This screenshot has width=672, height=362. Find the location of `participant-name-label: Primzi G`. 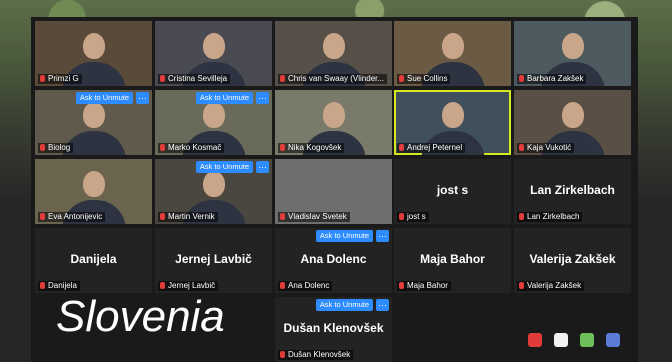

participant-name-label: Primzi G is located at coordinates (60, 79).